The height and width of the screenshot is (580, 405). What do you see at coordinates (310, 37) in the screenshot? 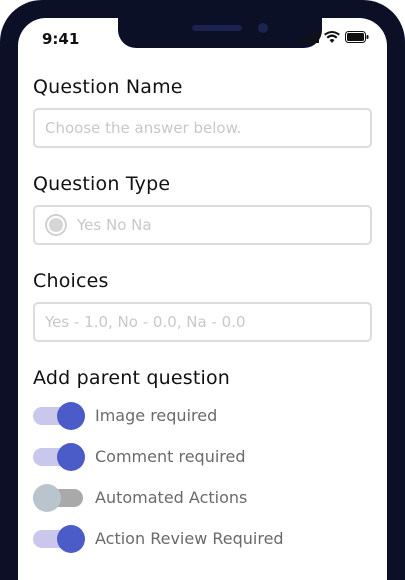
I see `signal-icon` at bounding box center [310, 37].